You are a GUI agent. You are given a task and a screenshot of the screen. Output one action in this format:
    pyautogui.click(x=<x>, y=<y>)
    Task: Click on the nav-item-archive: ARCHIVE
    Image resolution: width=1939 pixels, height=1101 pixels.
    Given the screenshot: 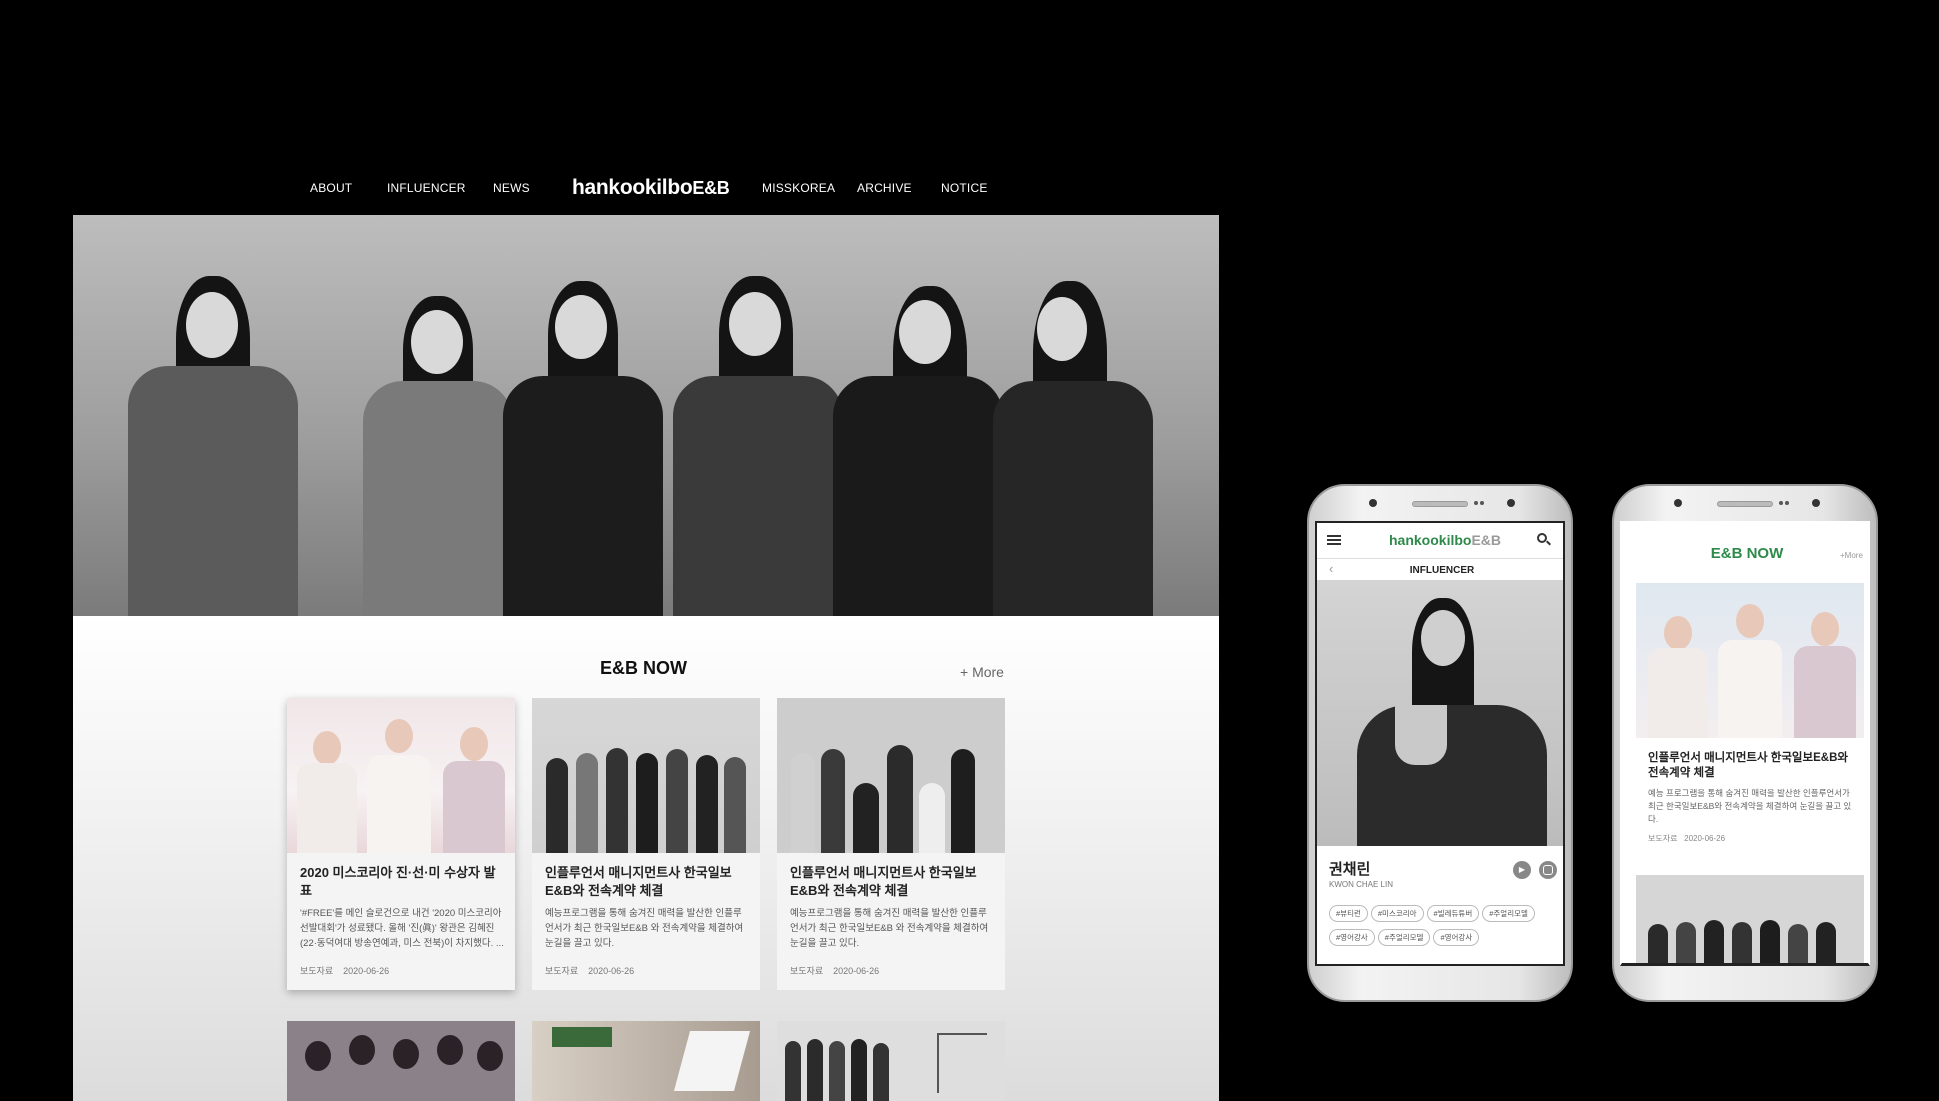 What is the action you would take?
    pyautogui.click(x=899, y=188)
    